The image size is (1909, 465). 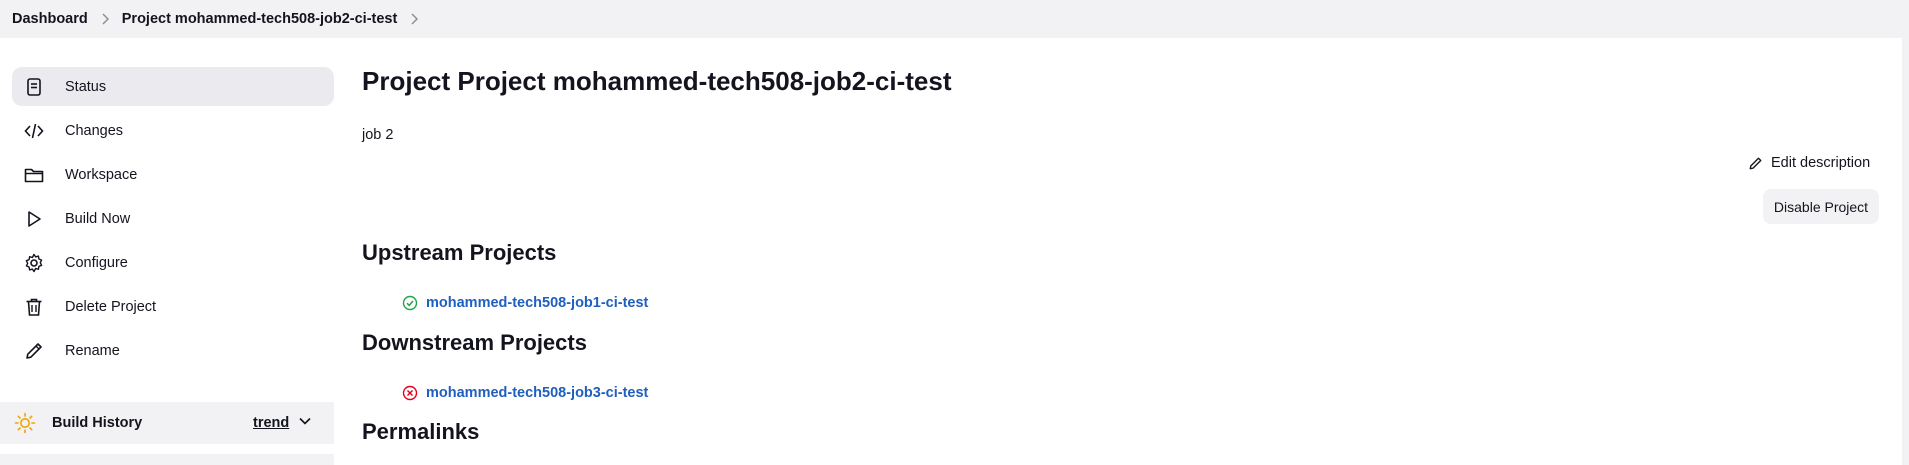 What do you see at coordinates (1821, 206) in the screenshot?
I see `disable-project-button: Disable Project` at bounding box center [1821, 206].